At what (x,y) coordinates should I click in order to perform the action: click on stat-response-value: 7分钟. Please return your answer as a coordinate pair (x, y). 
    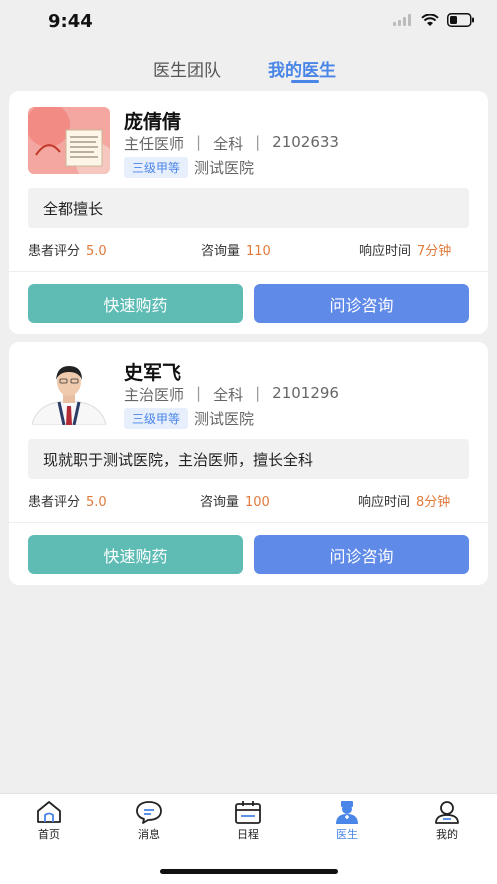
    Looking at the image, I should click on (434, 251).